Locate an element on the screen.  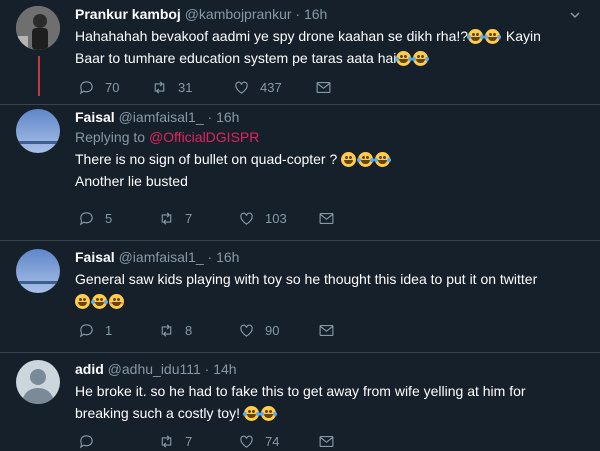
retweet-count: 7 is located at coordinates (189, 218).